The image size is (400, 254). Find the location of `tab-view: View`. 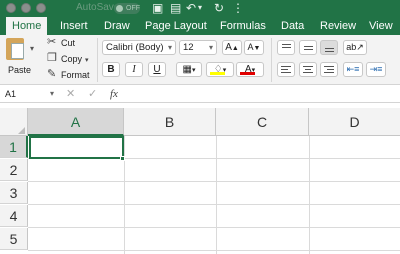

tab-view: View is located at coordinates (381, 26).